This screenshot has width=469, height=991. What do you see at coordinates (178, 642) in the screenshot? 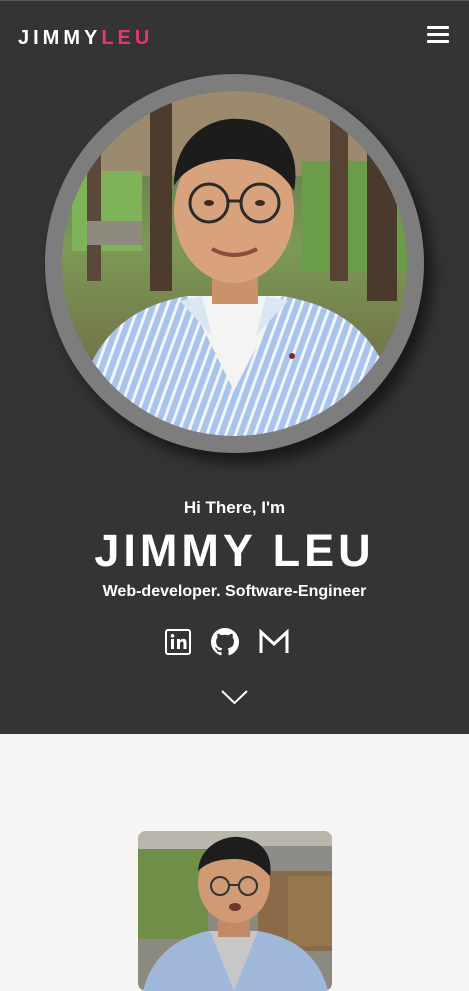
I see `linkedin-icon` at bounding box center [178, 642].